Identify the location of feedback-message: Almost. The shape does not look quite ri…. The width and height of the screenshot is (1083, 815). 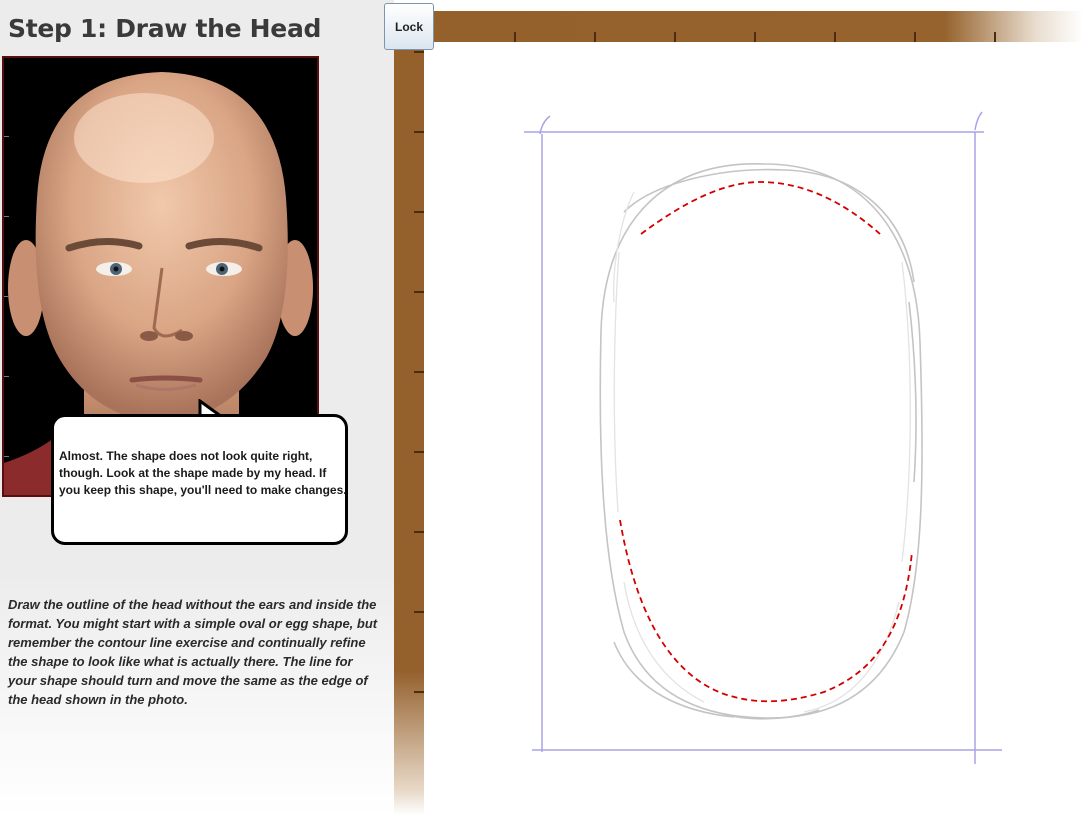
(203, 473).